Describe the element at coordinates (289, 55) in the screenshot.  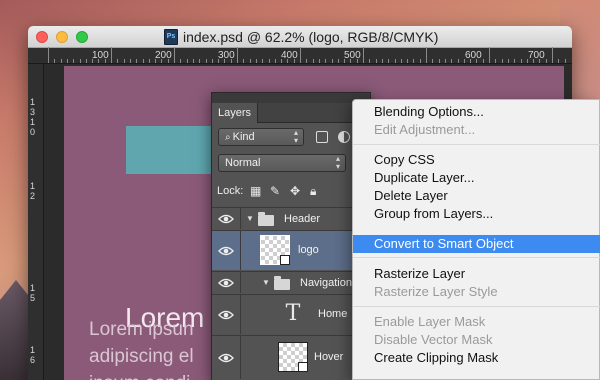
I see `ruler-label: 400` at that location.